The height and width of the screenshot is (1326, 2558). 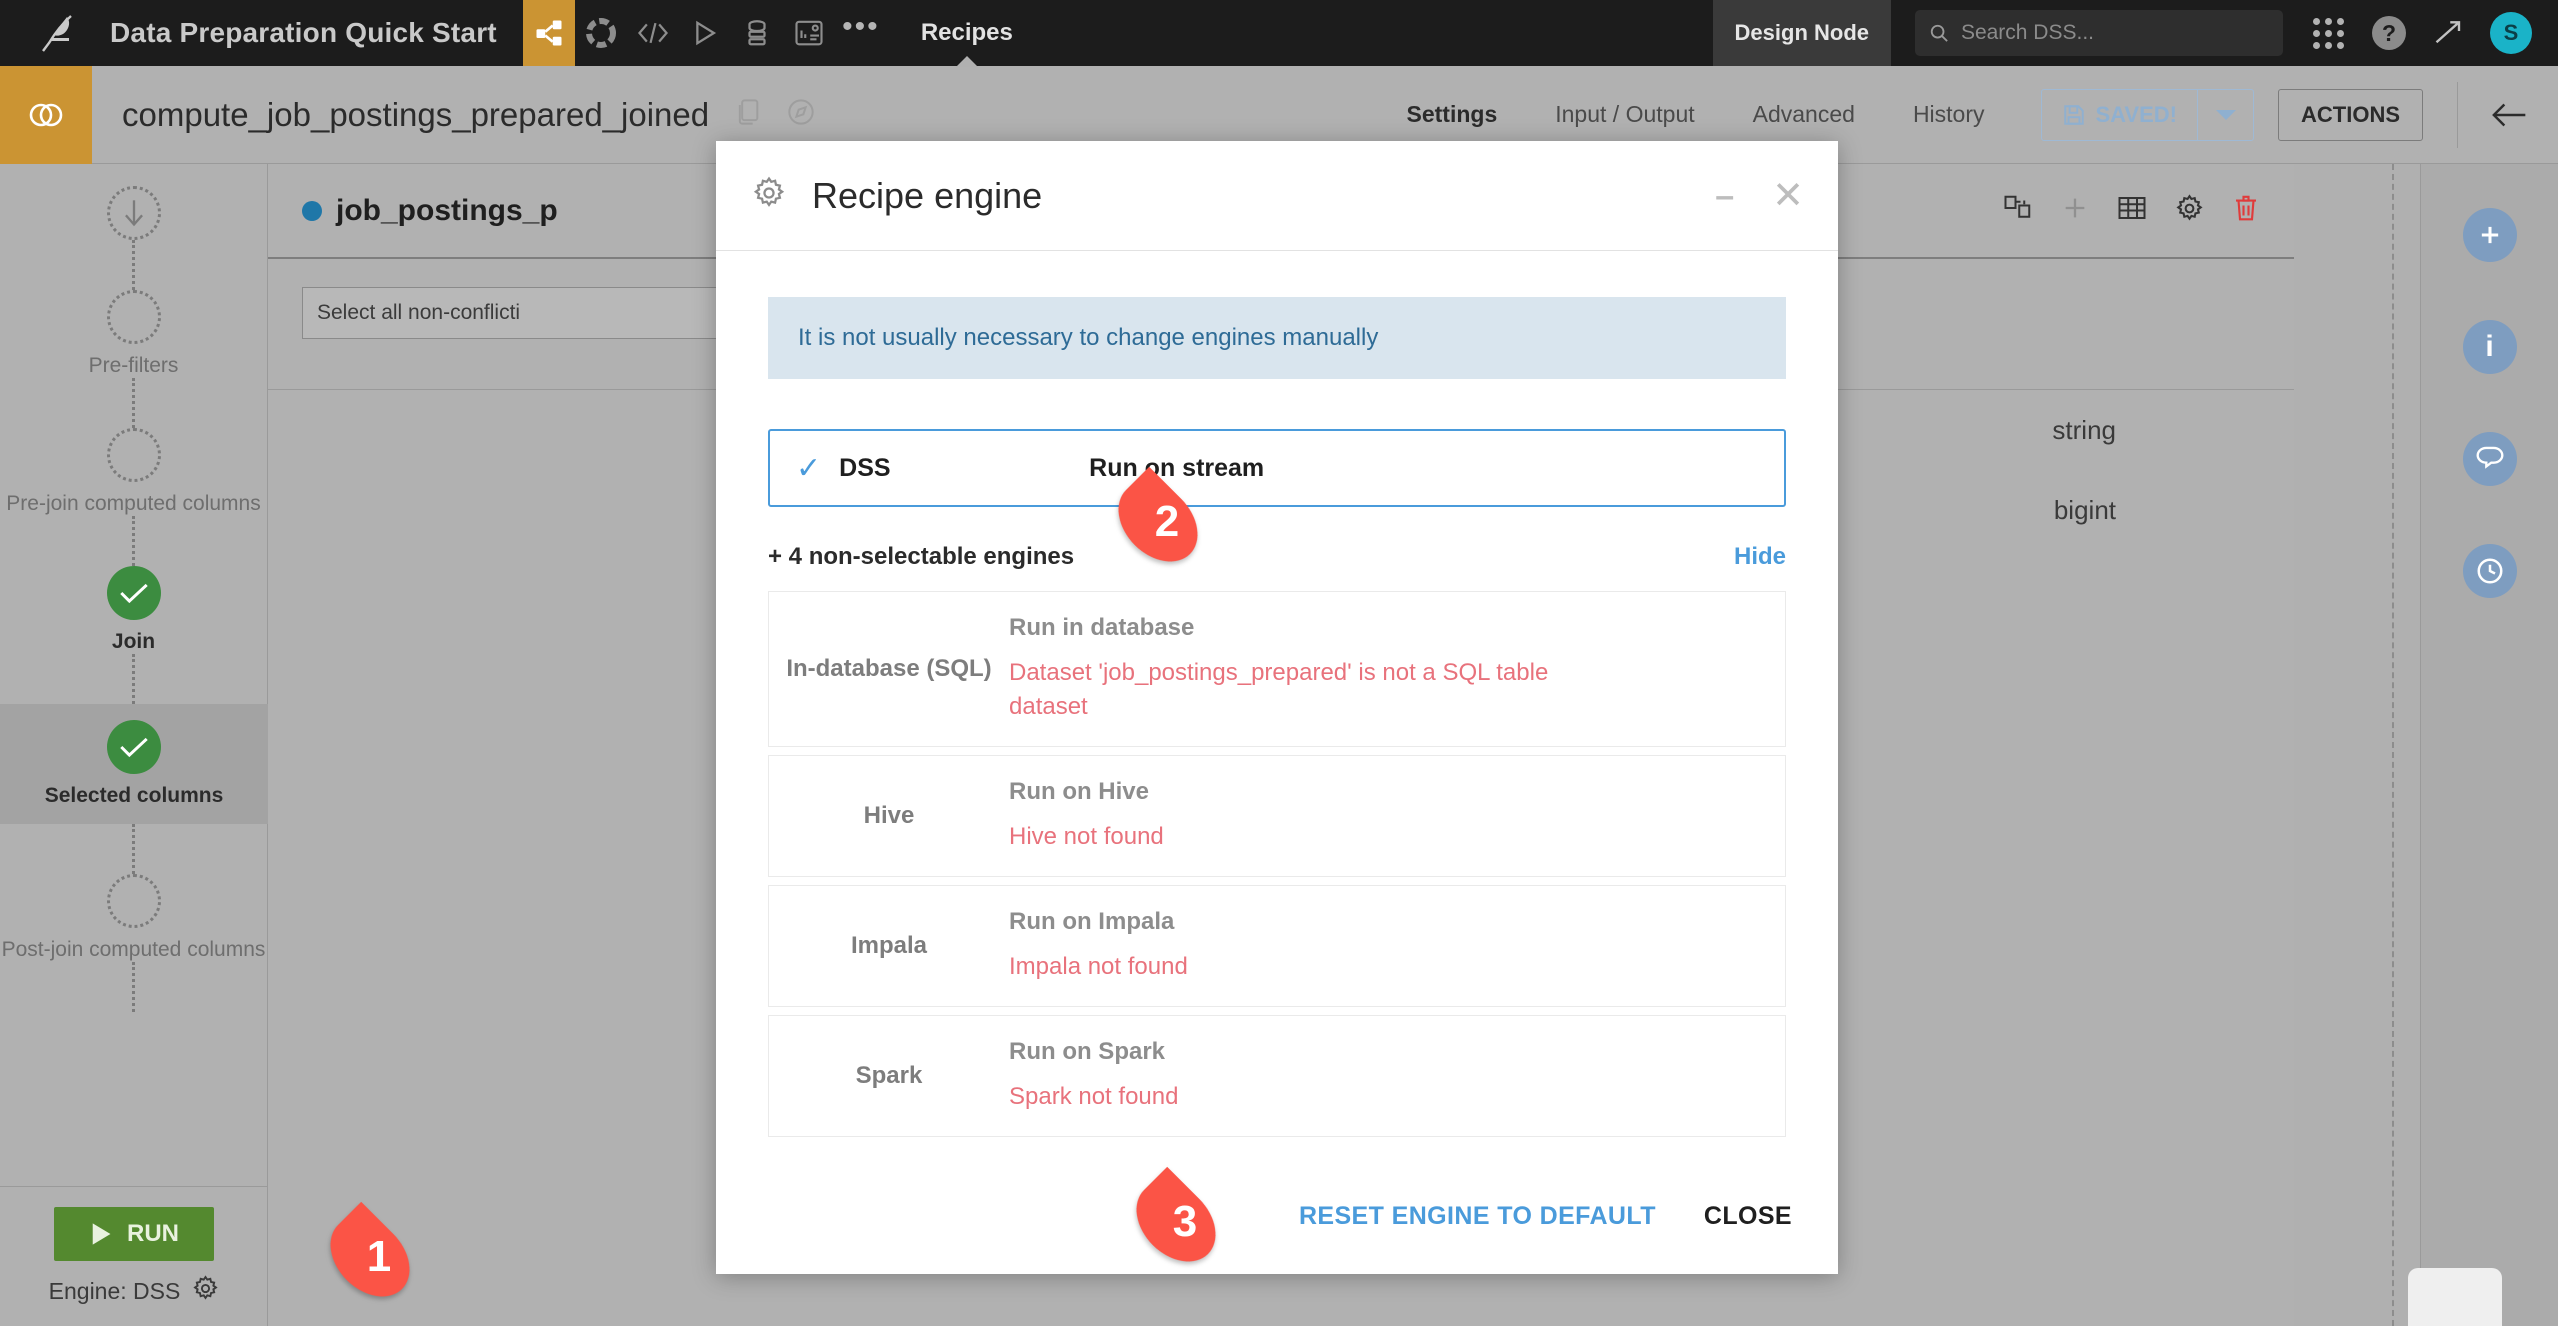 I want to click on sidebar-item-label: Selected columns, so click(x=134, y=795).